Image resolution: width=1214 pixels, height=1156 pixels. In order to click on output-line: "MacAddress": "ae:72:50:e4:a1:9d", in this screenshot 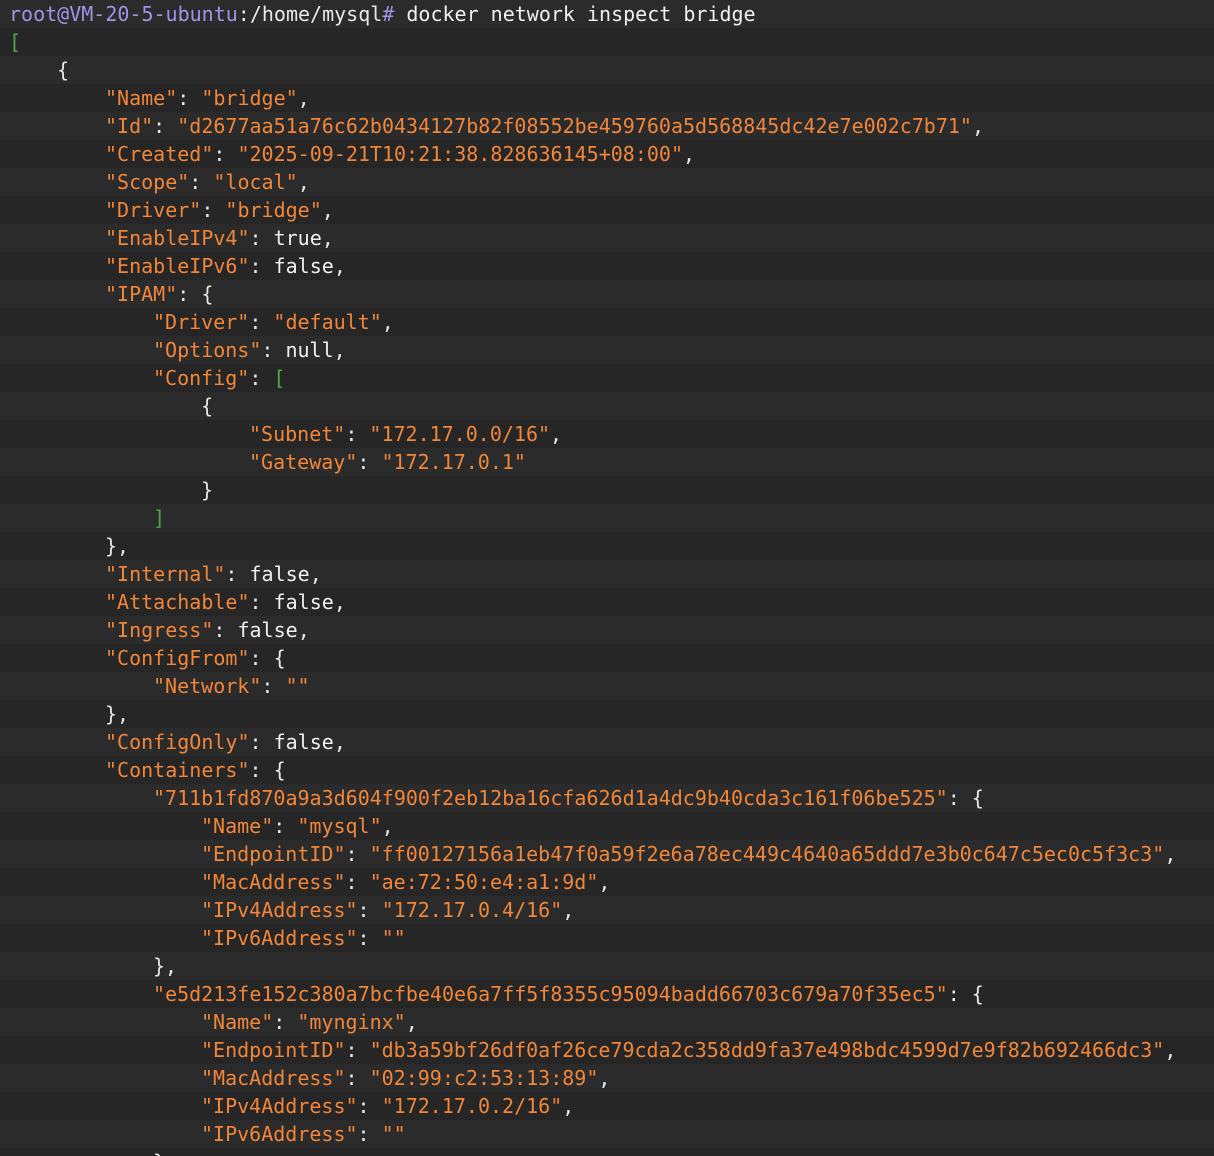, I will do `click(607, 882)`.